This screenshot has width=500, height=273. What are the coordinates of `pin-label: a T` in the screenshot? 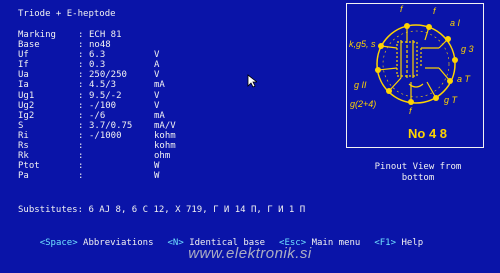 It's located at (464, 79).